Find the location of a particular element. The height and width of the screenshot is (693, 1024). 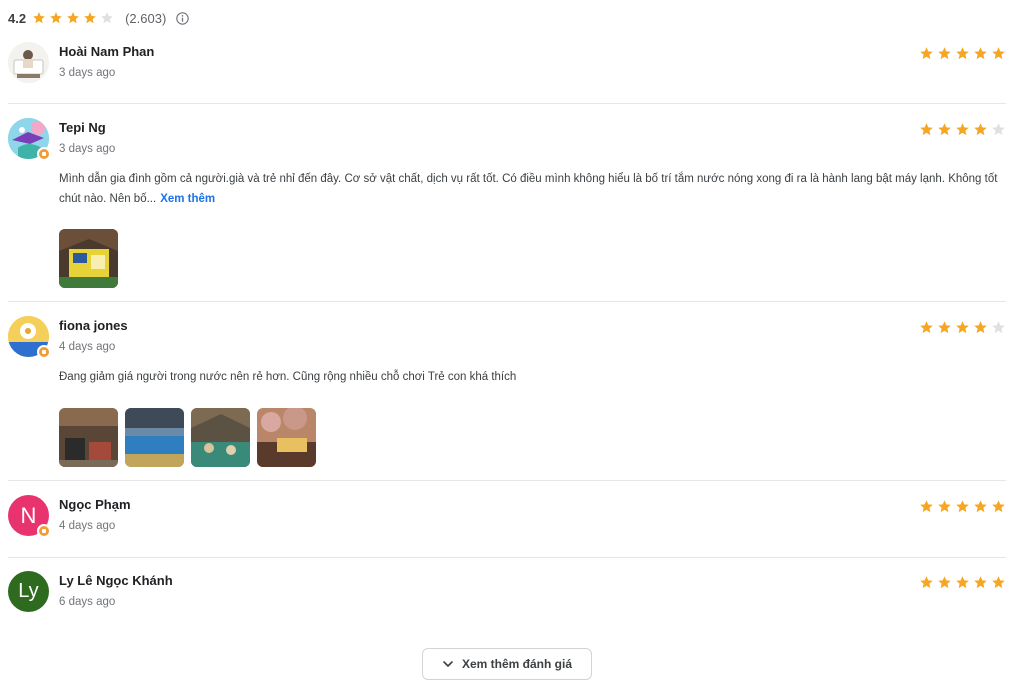

summary-stars is located at coordinates (74, 18).